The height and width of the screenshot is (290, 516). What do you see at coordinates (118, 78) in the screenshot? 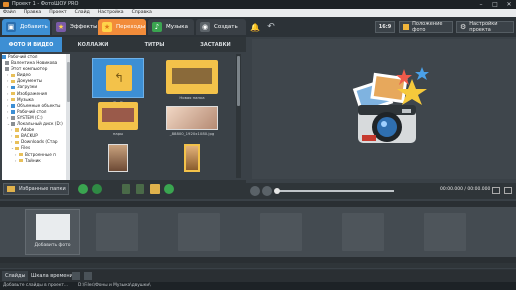
I see `folder-up-icon: ↰` at bounding box center [118, 78].